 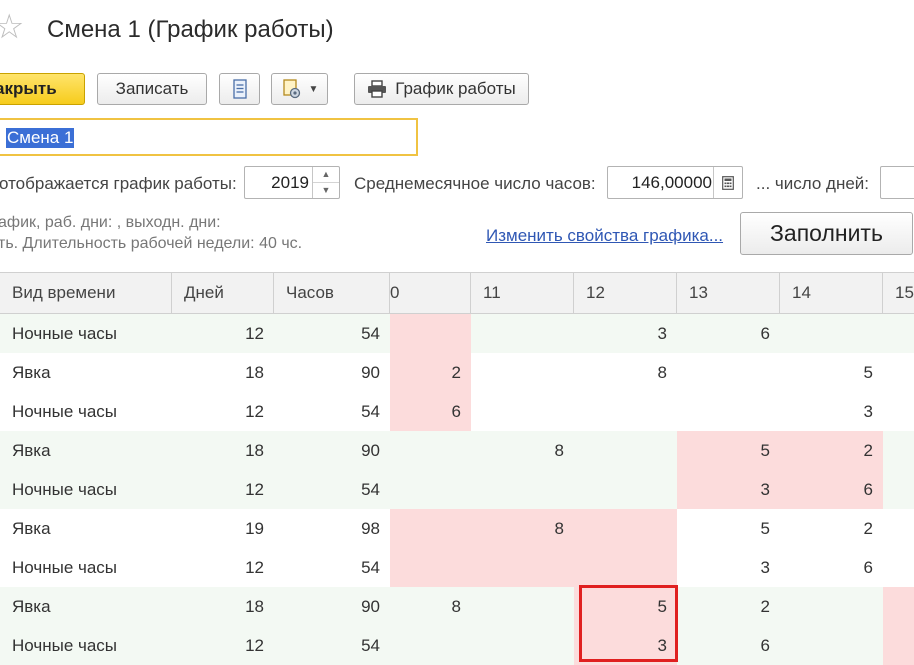 What do you see at coordinates (430, 606) in the screenshot?
I see `cell-day-10: 8` at bounding box center [430, 606].